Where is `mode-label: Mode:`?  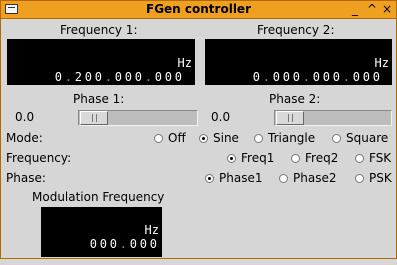 mode-label: Mode: is located at coordinates (24, 138).